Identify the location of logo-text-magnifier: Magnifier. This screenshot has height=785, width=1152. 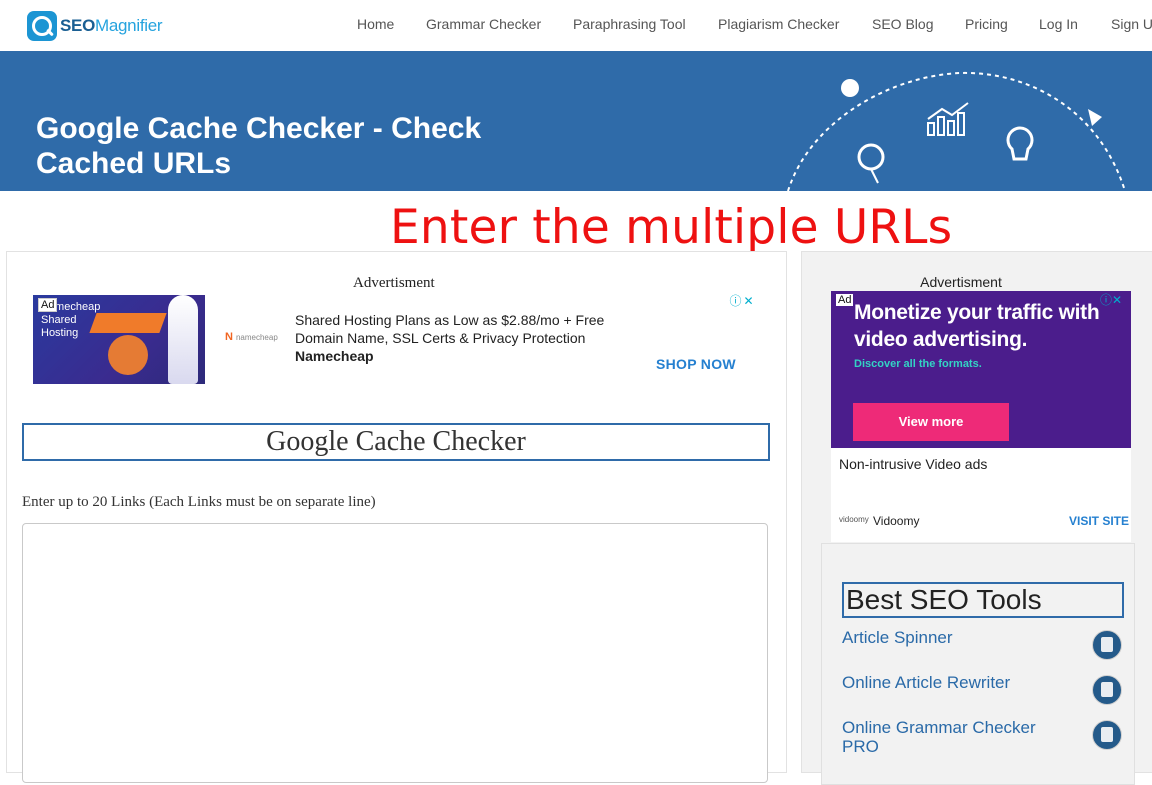
(129, 25).